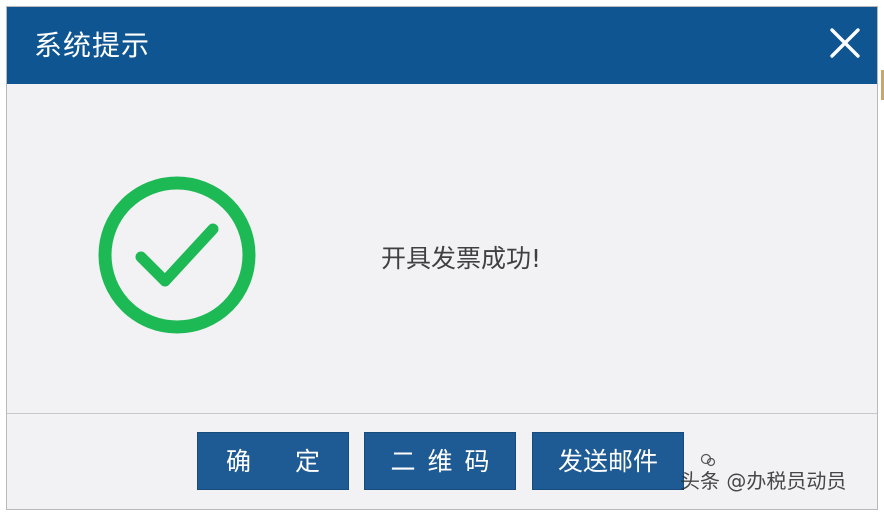 Image resolution: width=884 pixels, height=514 pixels. Describe the element at coordinates (442, 413) in the screenshot. I see `footer-divider` at that location.